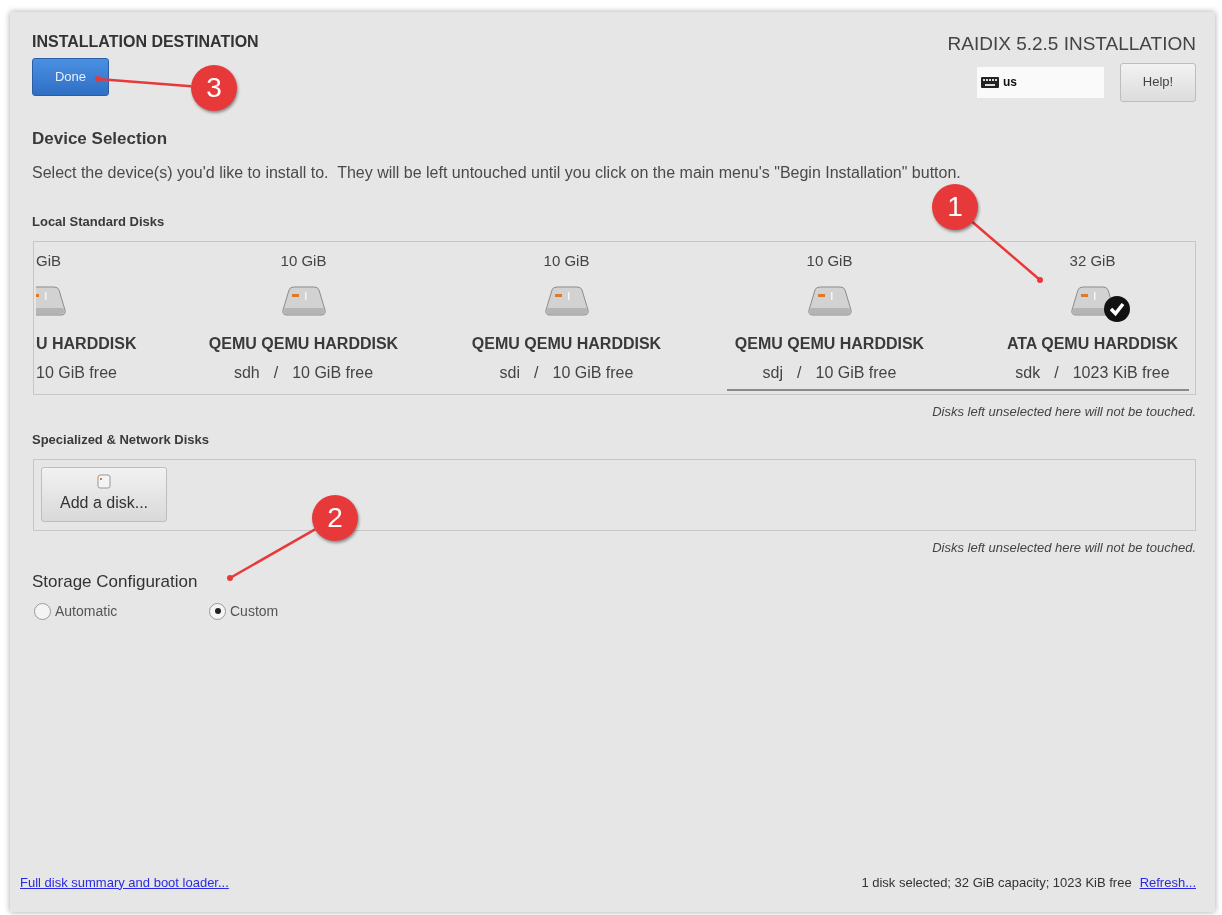 The height and width of the screenshot is (915, 1222). What do you see at coordinates (990, 82) in the screenshot?
I see `keyboard-icon` at bounding box center [990, 82].